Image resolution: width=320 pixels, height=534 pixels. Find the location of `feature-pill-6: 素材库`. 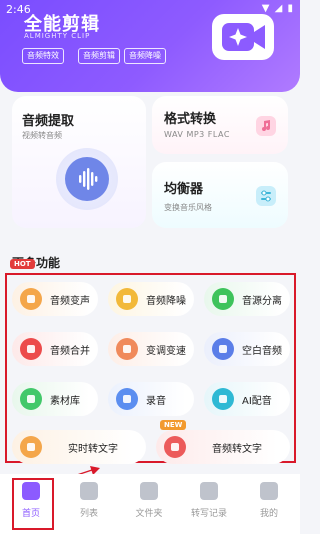

feature-pill-6: 素材库 is located at coordinates (55, 399).